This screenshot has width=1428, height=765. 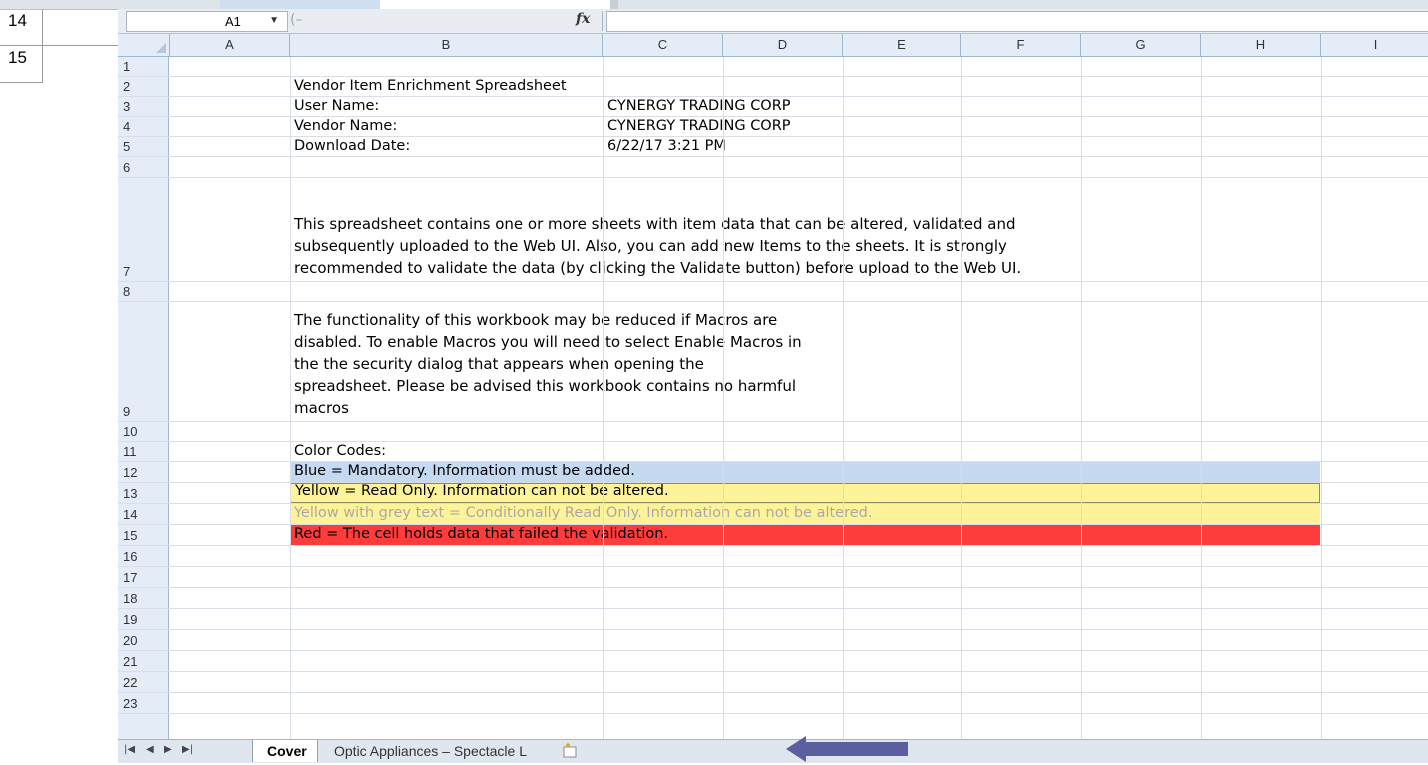 What do you see at coordinates (274, 20) in the screenshot?
I see `chevron-down-icon: ▼` at bounding box center [274, 20].